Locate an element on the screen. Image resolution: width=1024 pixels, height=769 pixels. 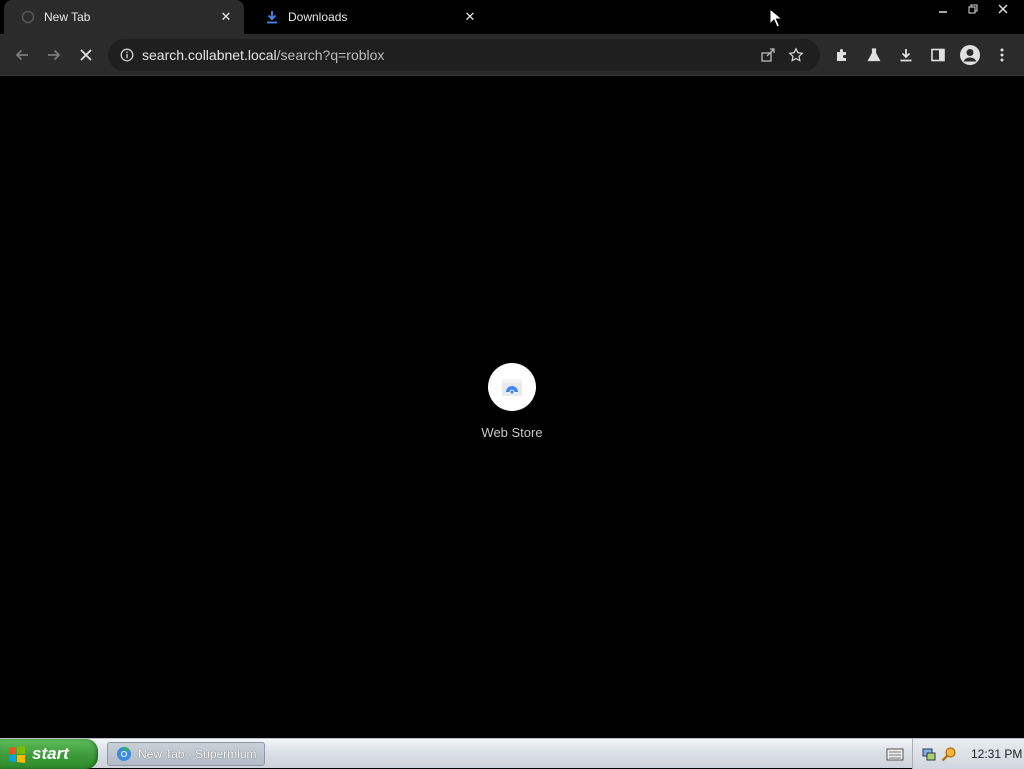
address-bar: search.collabnet.local/search?q=roblox is located at coordinates (464, 55).